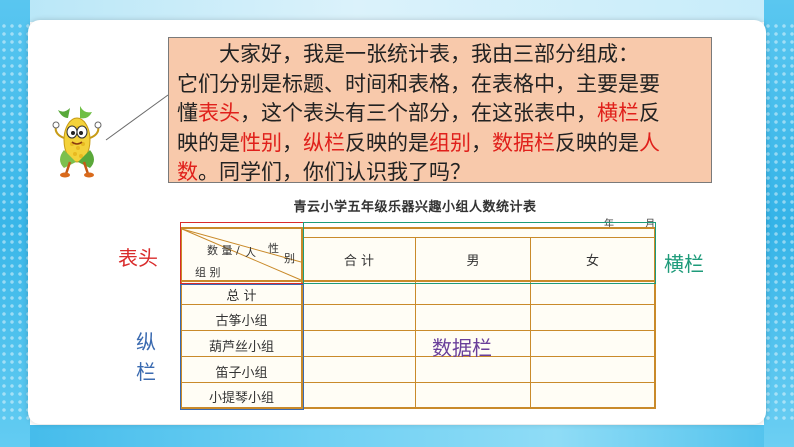  Describe the element at coordinates (523, 142) in the screenshot. I see `speech-highlight: 数据栏` at that location.